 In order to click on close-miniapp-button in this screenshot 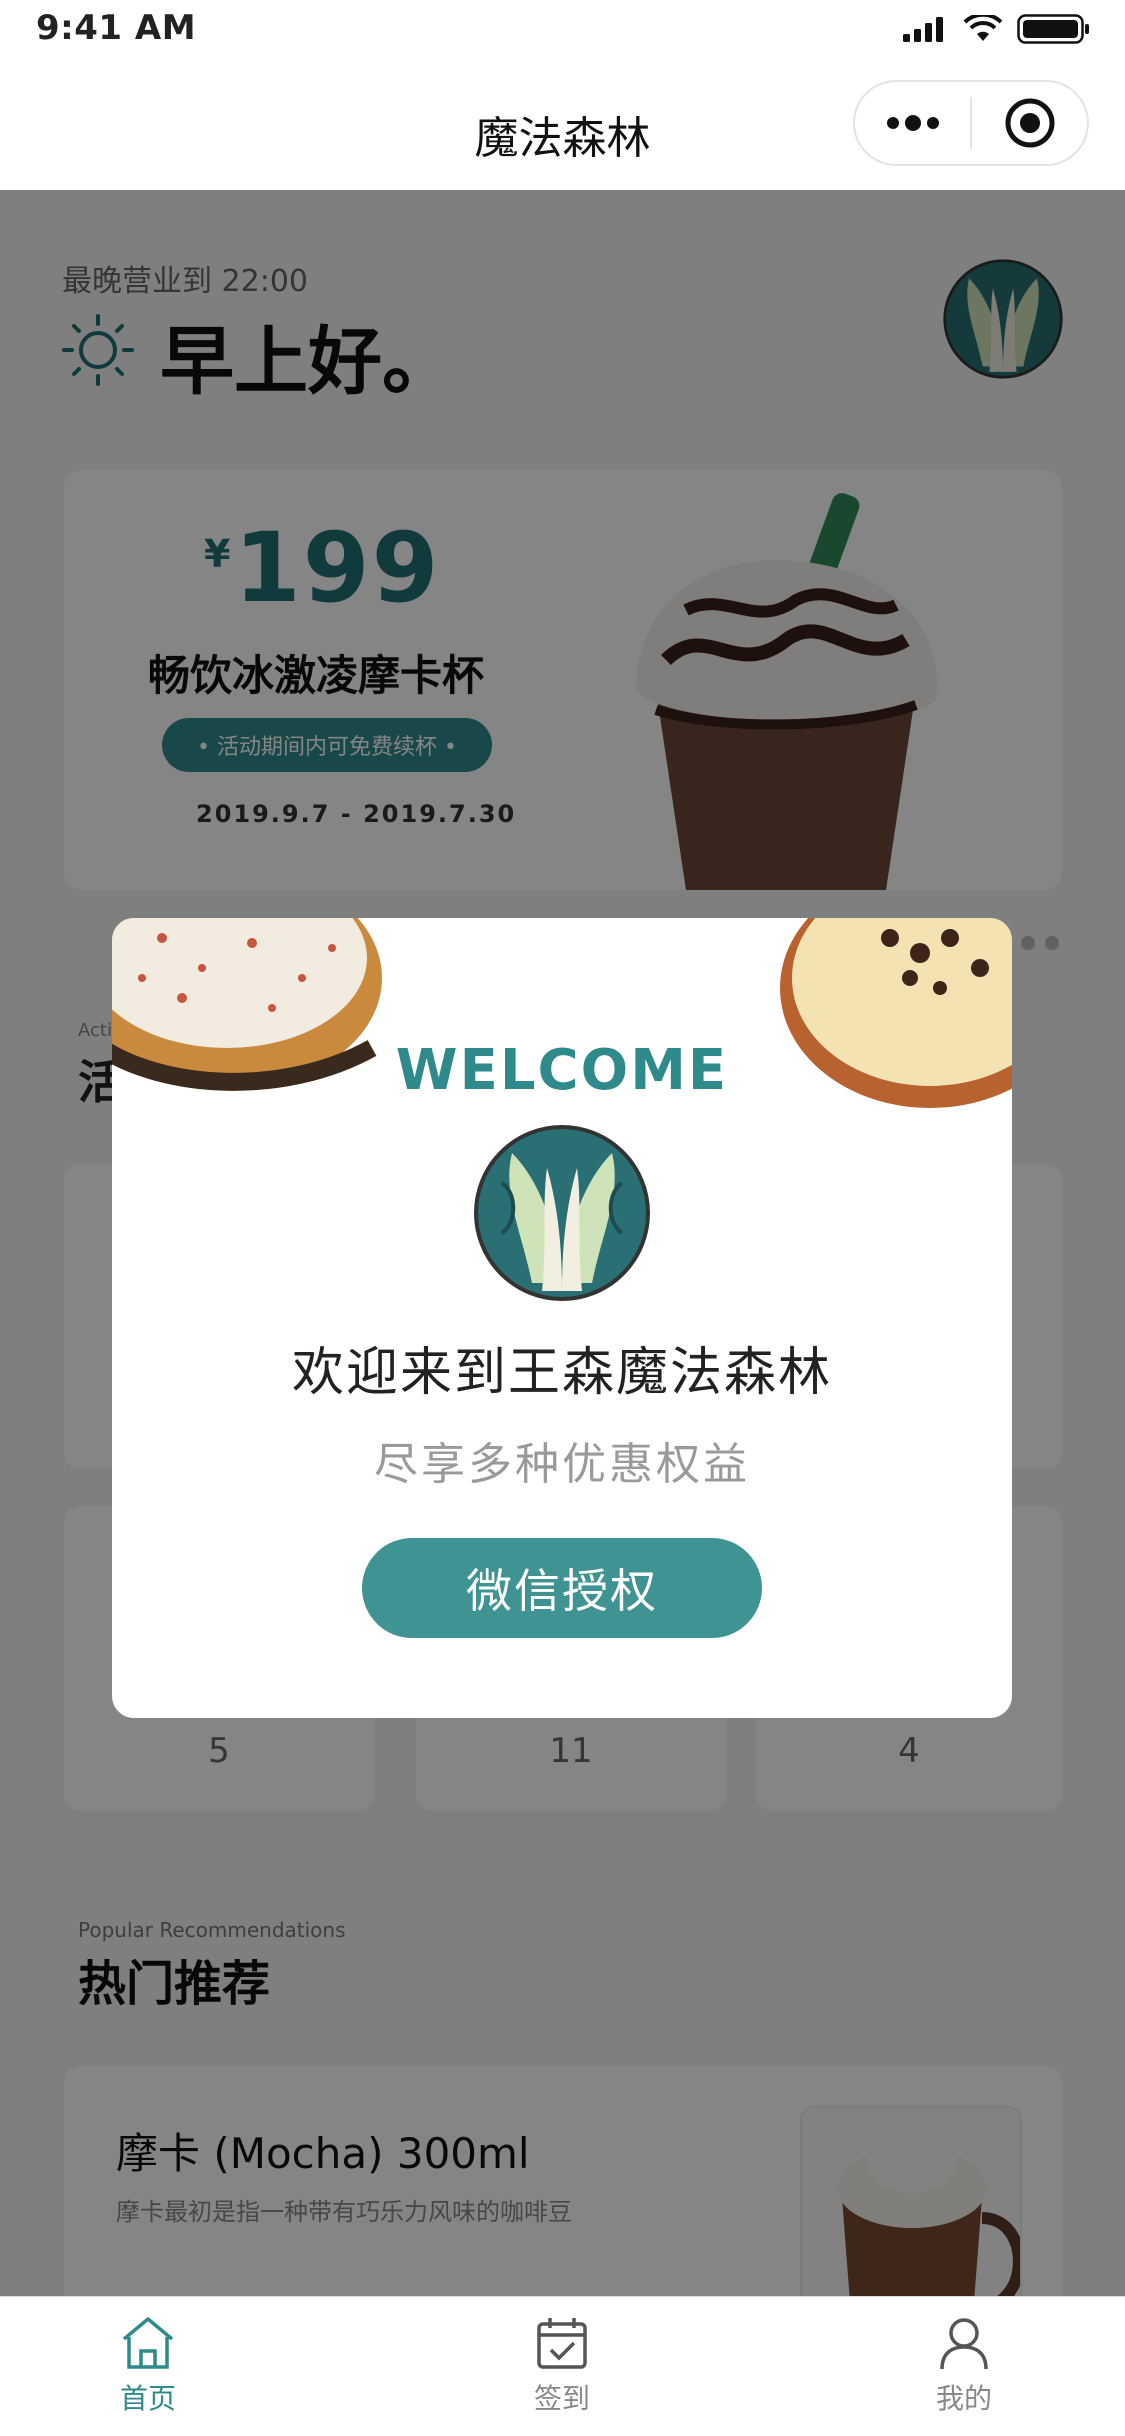, I will do `click(1029, 123)`.